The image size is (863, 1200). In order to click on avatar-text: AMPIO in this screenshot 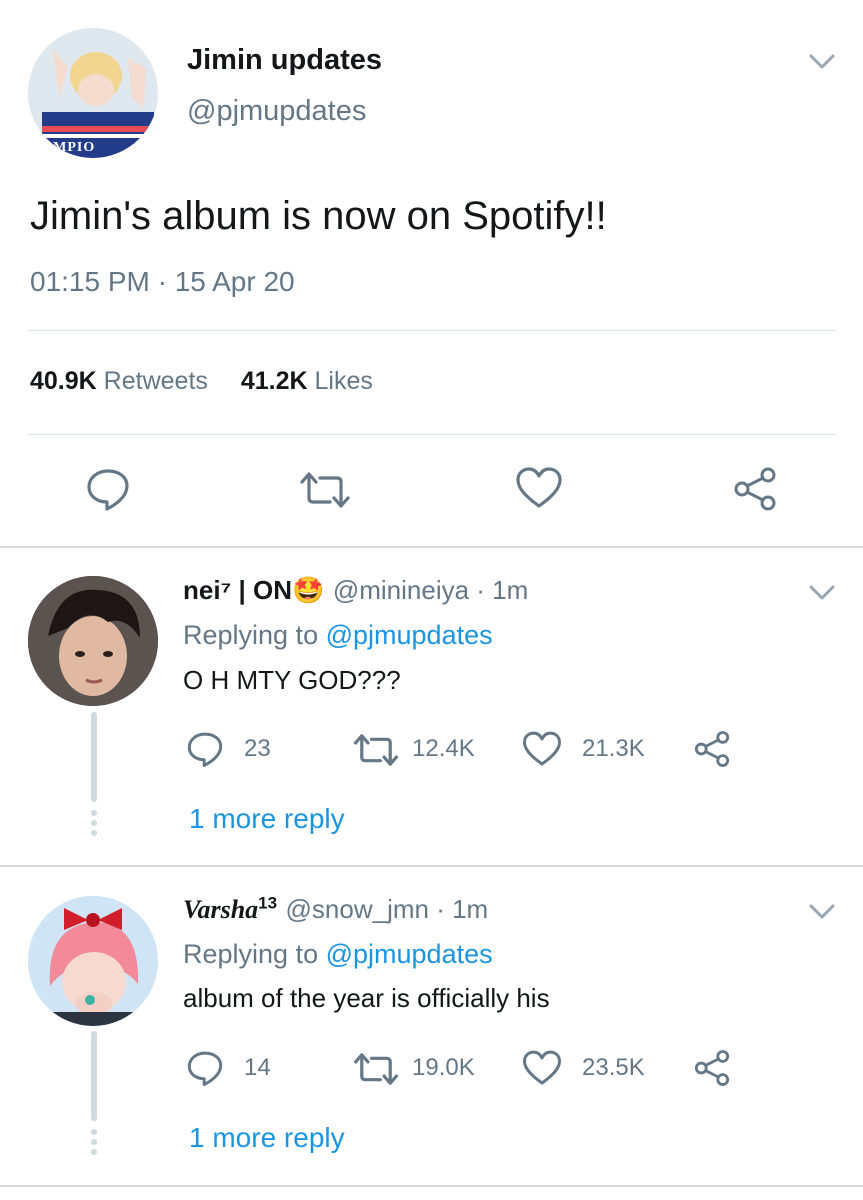, I will do `click(69, 147)`.